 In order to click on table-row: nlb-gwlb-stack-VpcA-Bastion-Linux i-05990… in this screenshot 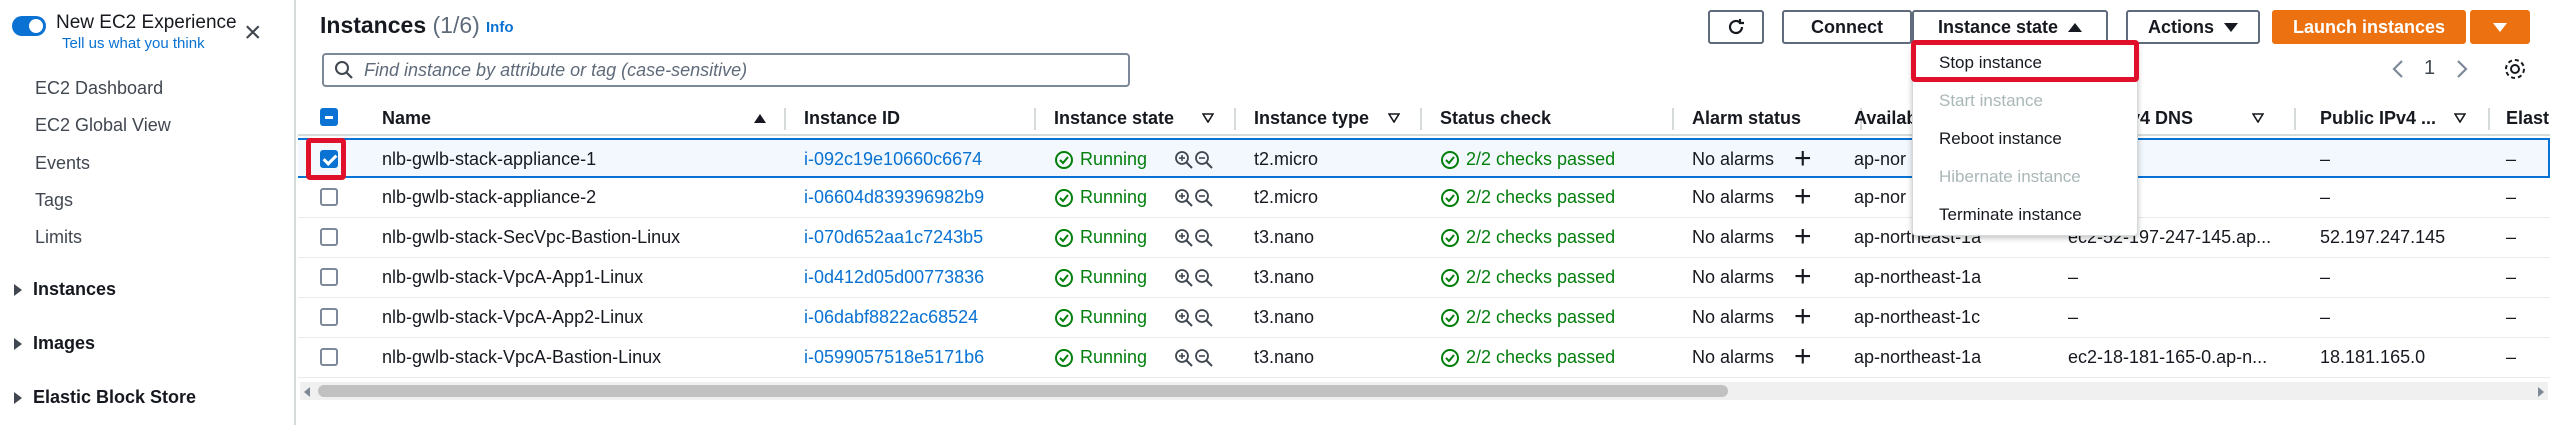, I will do `click(1424, 358)`.